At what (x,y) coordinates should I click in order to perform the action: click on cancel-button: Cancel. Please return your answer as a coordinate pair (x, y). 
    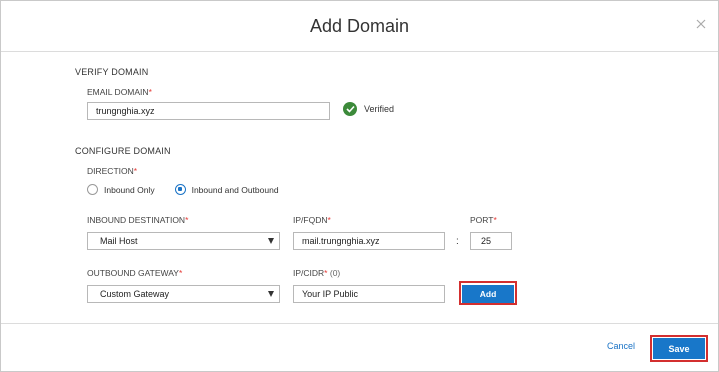
    Looking at the image, I should click on (621, 346).